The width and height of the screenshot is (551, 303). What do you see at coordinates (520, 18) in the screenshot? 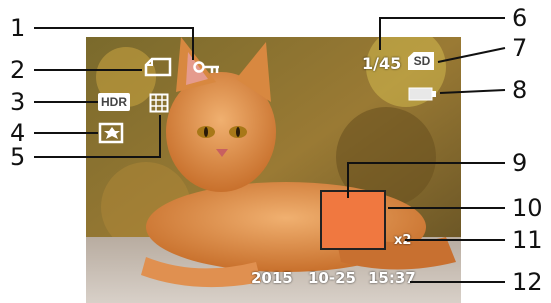
I see `callout-6: 6` at bounding box center [520, 18].